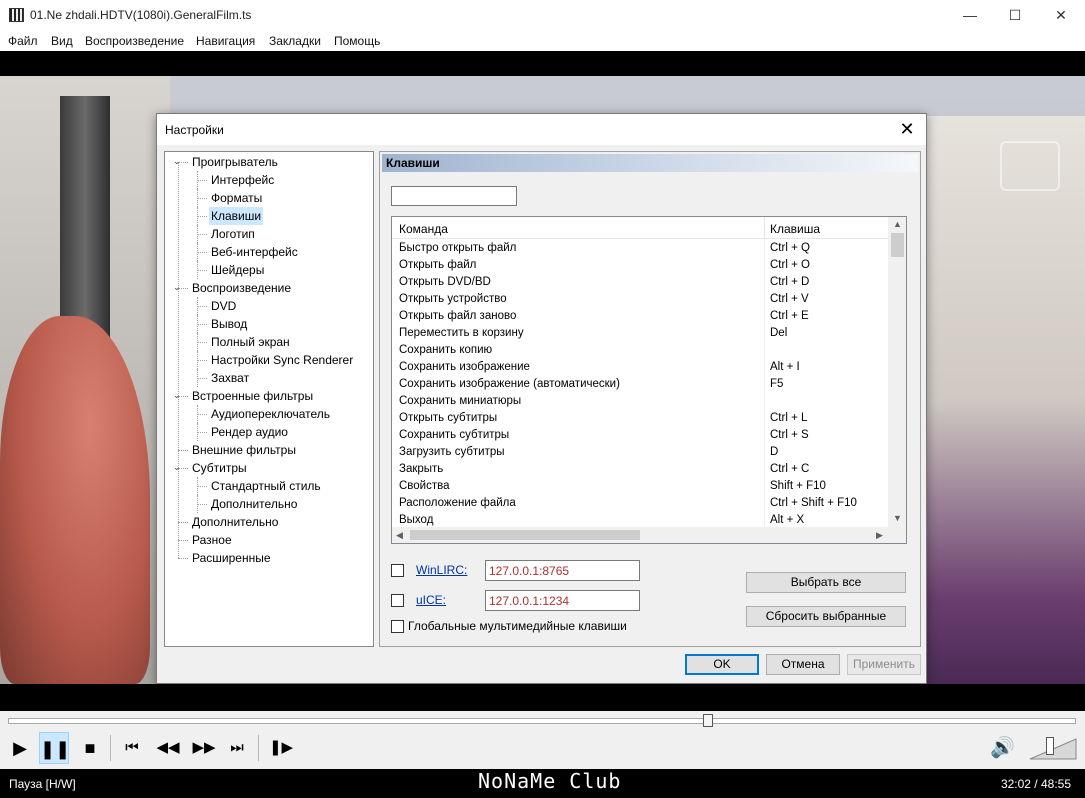 This screenshot has width=1085, height=798. Describe the element at coordinates (640, 384) in the screenshot. I see `hotkey-row: Сохранить изображение (автоматически) F5` at that location.